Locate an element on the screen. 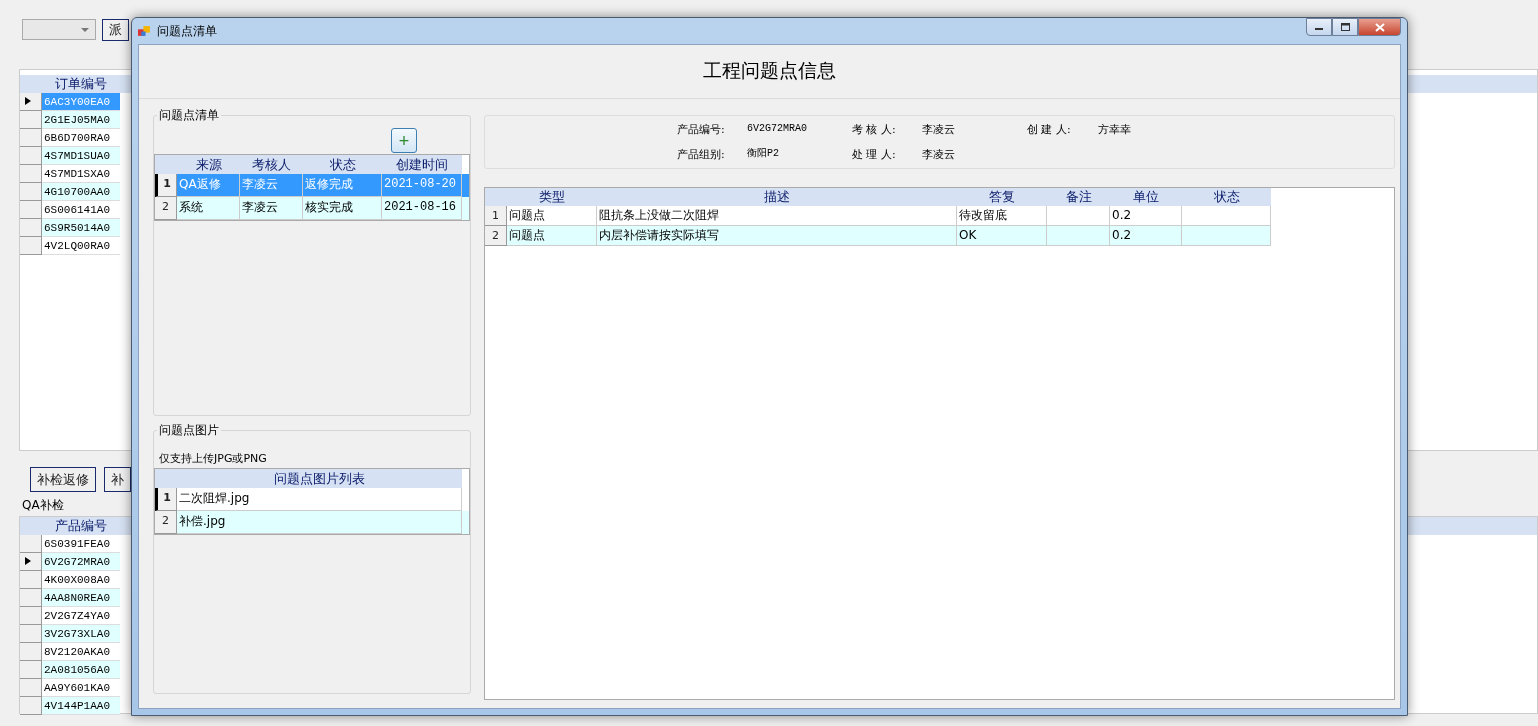  table-cell: 3V2G73XLA0 is located at coordinates (81, 634).